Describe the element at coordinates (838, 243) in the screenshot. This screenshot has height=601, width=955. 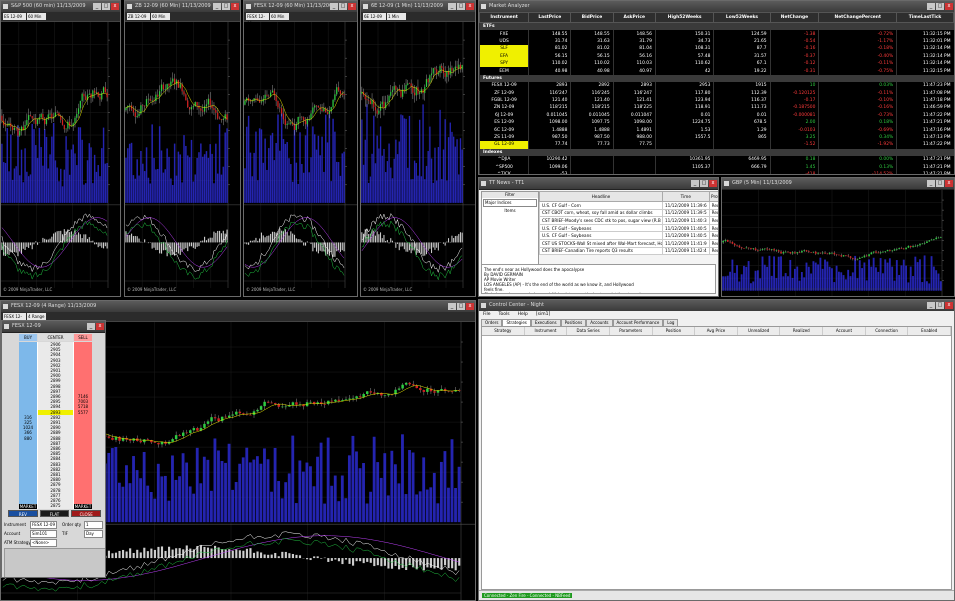
I see `chart-6-canvas` at that location.